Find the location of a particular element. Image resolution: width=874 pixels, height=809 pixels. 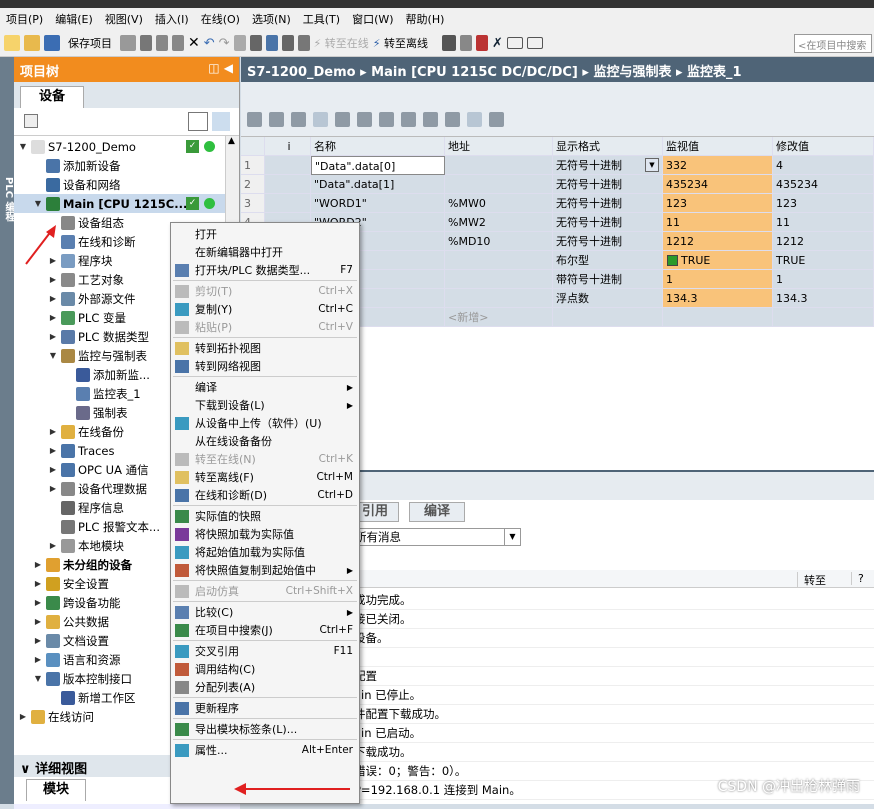

context-menu-item: 复制(Y) Ctrl+C is located at coordinates (265, 309).